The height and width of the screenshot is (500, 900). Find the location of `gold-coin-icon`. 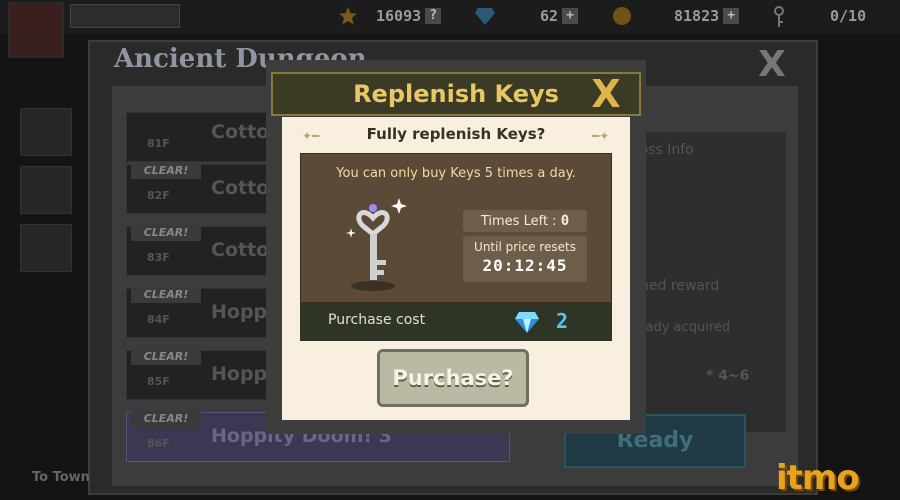

gold-coin-icon is located at coordinates (622, 16).